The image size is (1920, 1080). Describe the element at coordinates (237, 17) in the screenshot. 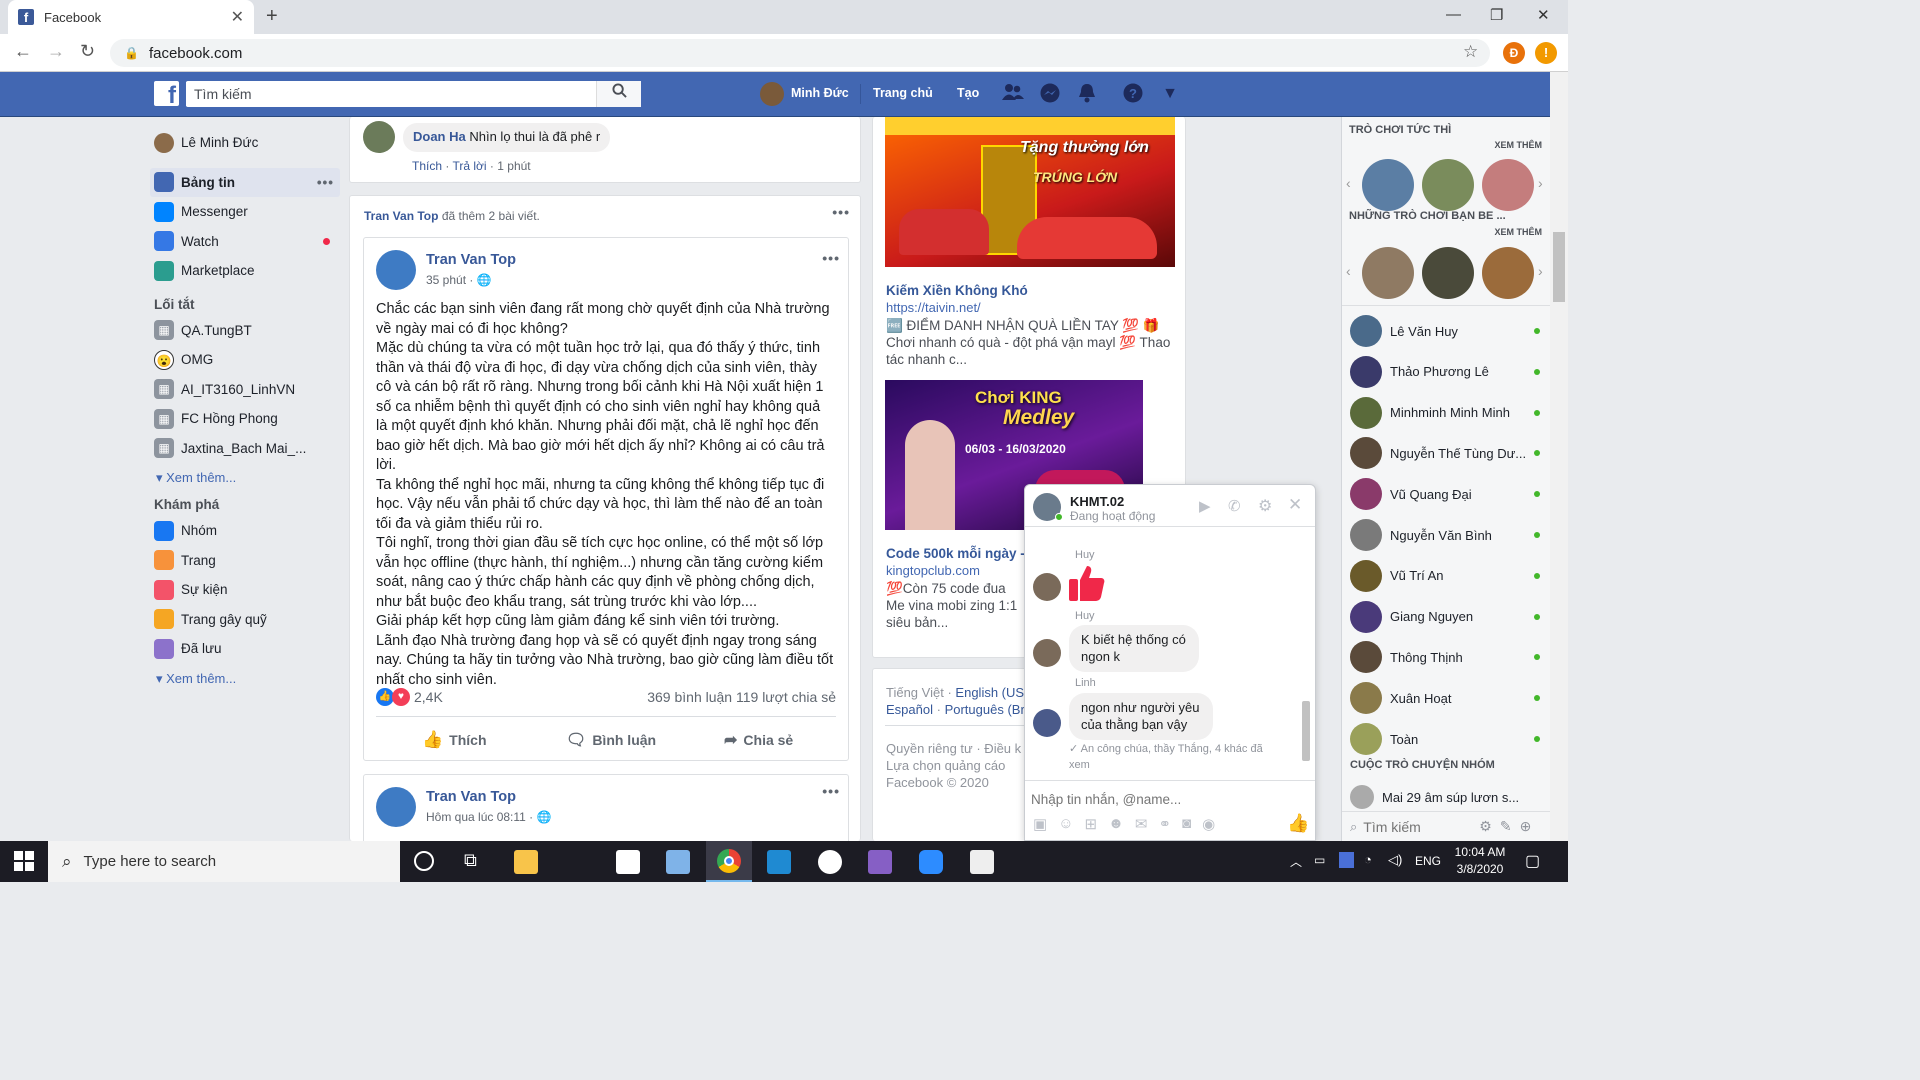

I see `close-tab-icon: ✕` at that location.